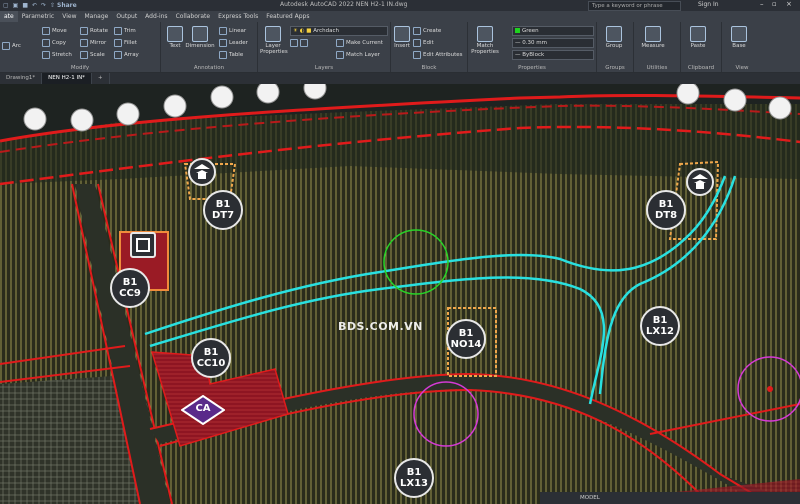  What do you see at coordinates (427, 31) in the screenshot?
I see `create-block-button: Create` at bounding box center [427, 31].